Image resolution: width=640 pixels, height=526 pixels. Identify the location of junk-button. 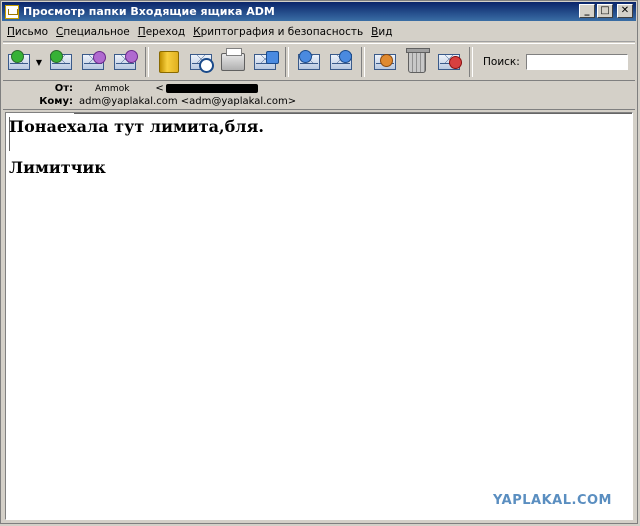
(449, 62).